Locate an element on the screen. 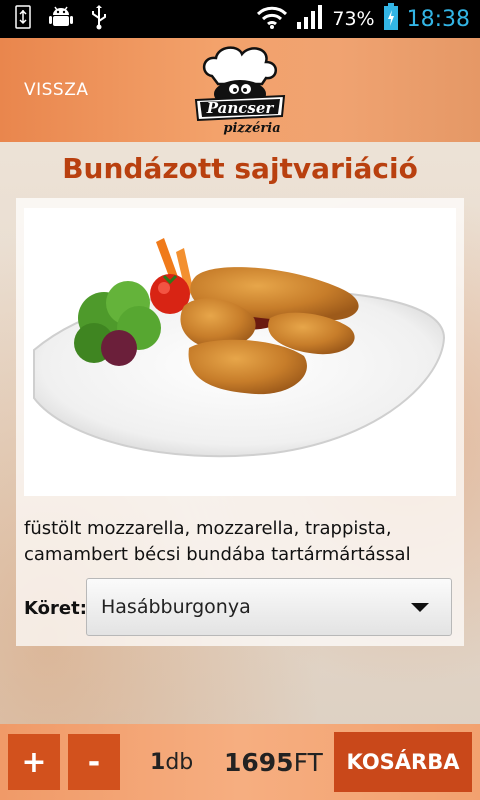 The height and width of the screenshot is (800, 480). battery-percent: 73% is located at coordinates (353, 19).